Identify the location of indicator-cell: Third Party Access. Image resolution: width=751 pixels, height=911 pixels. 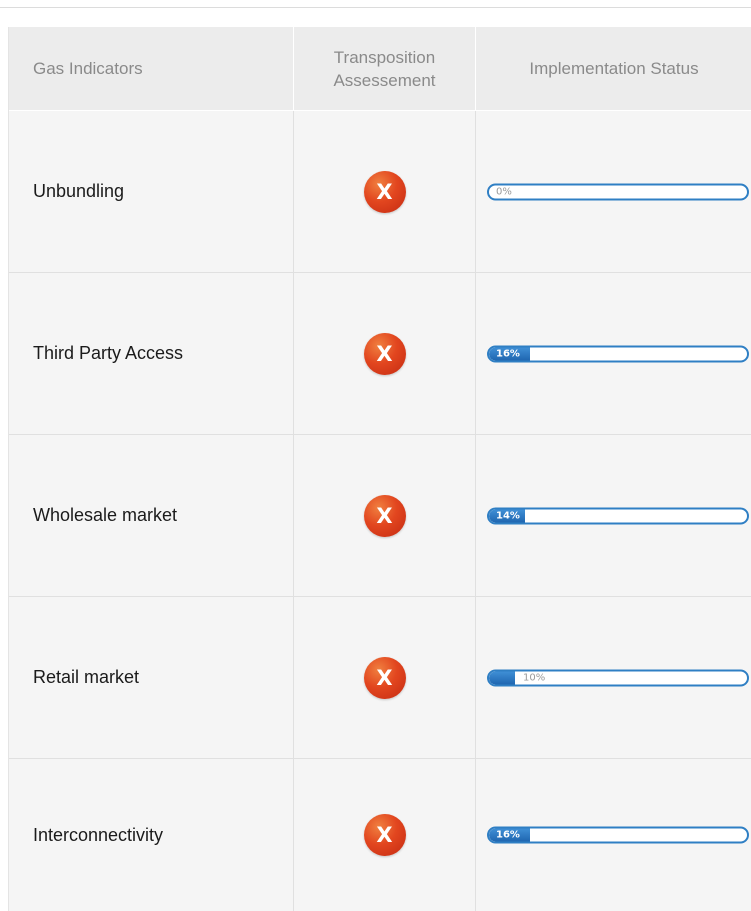
(151, 353).